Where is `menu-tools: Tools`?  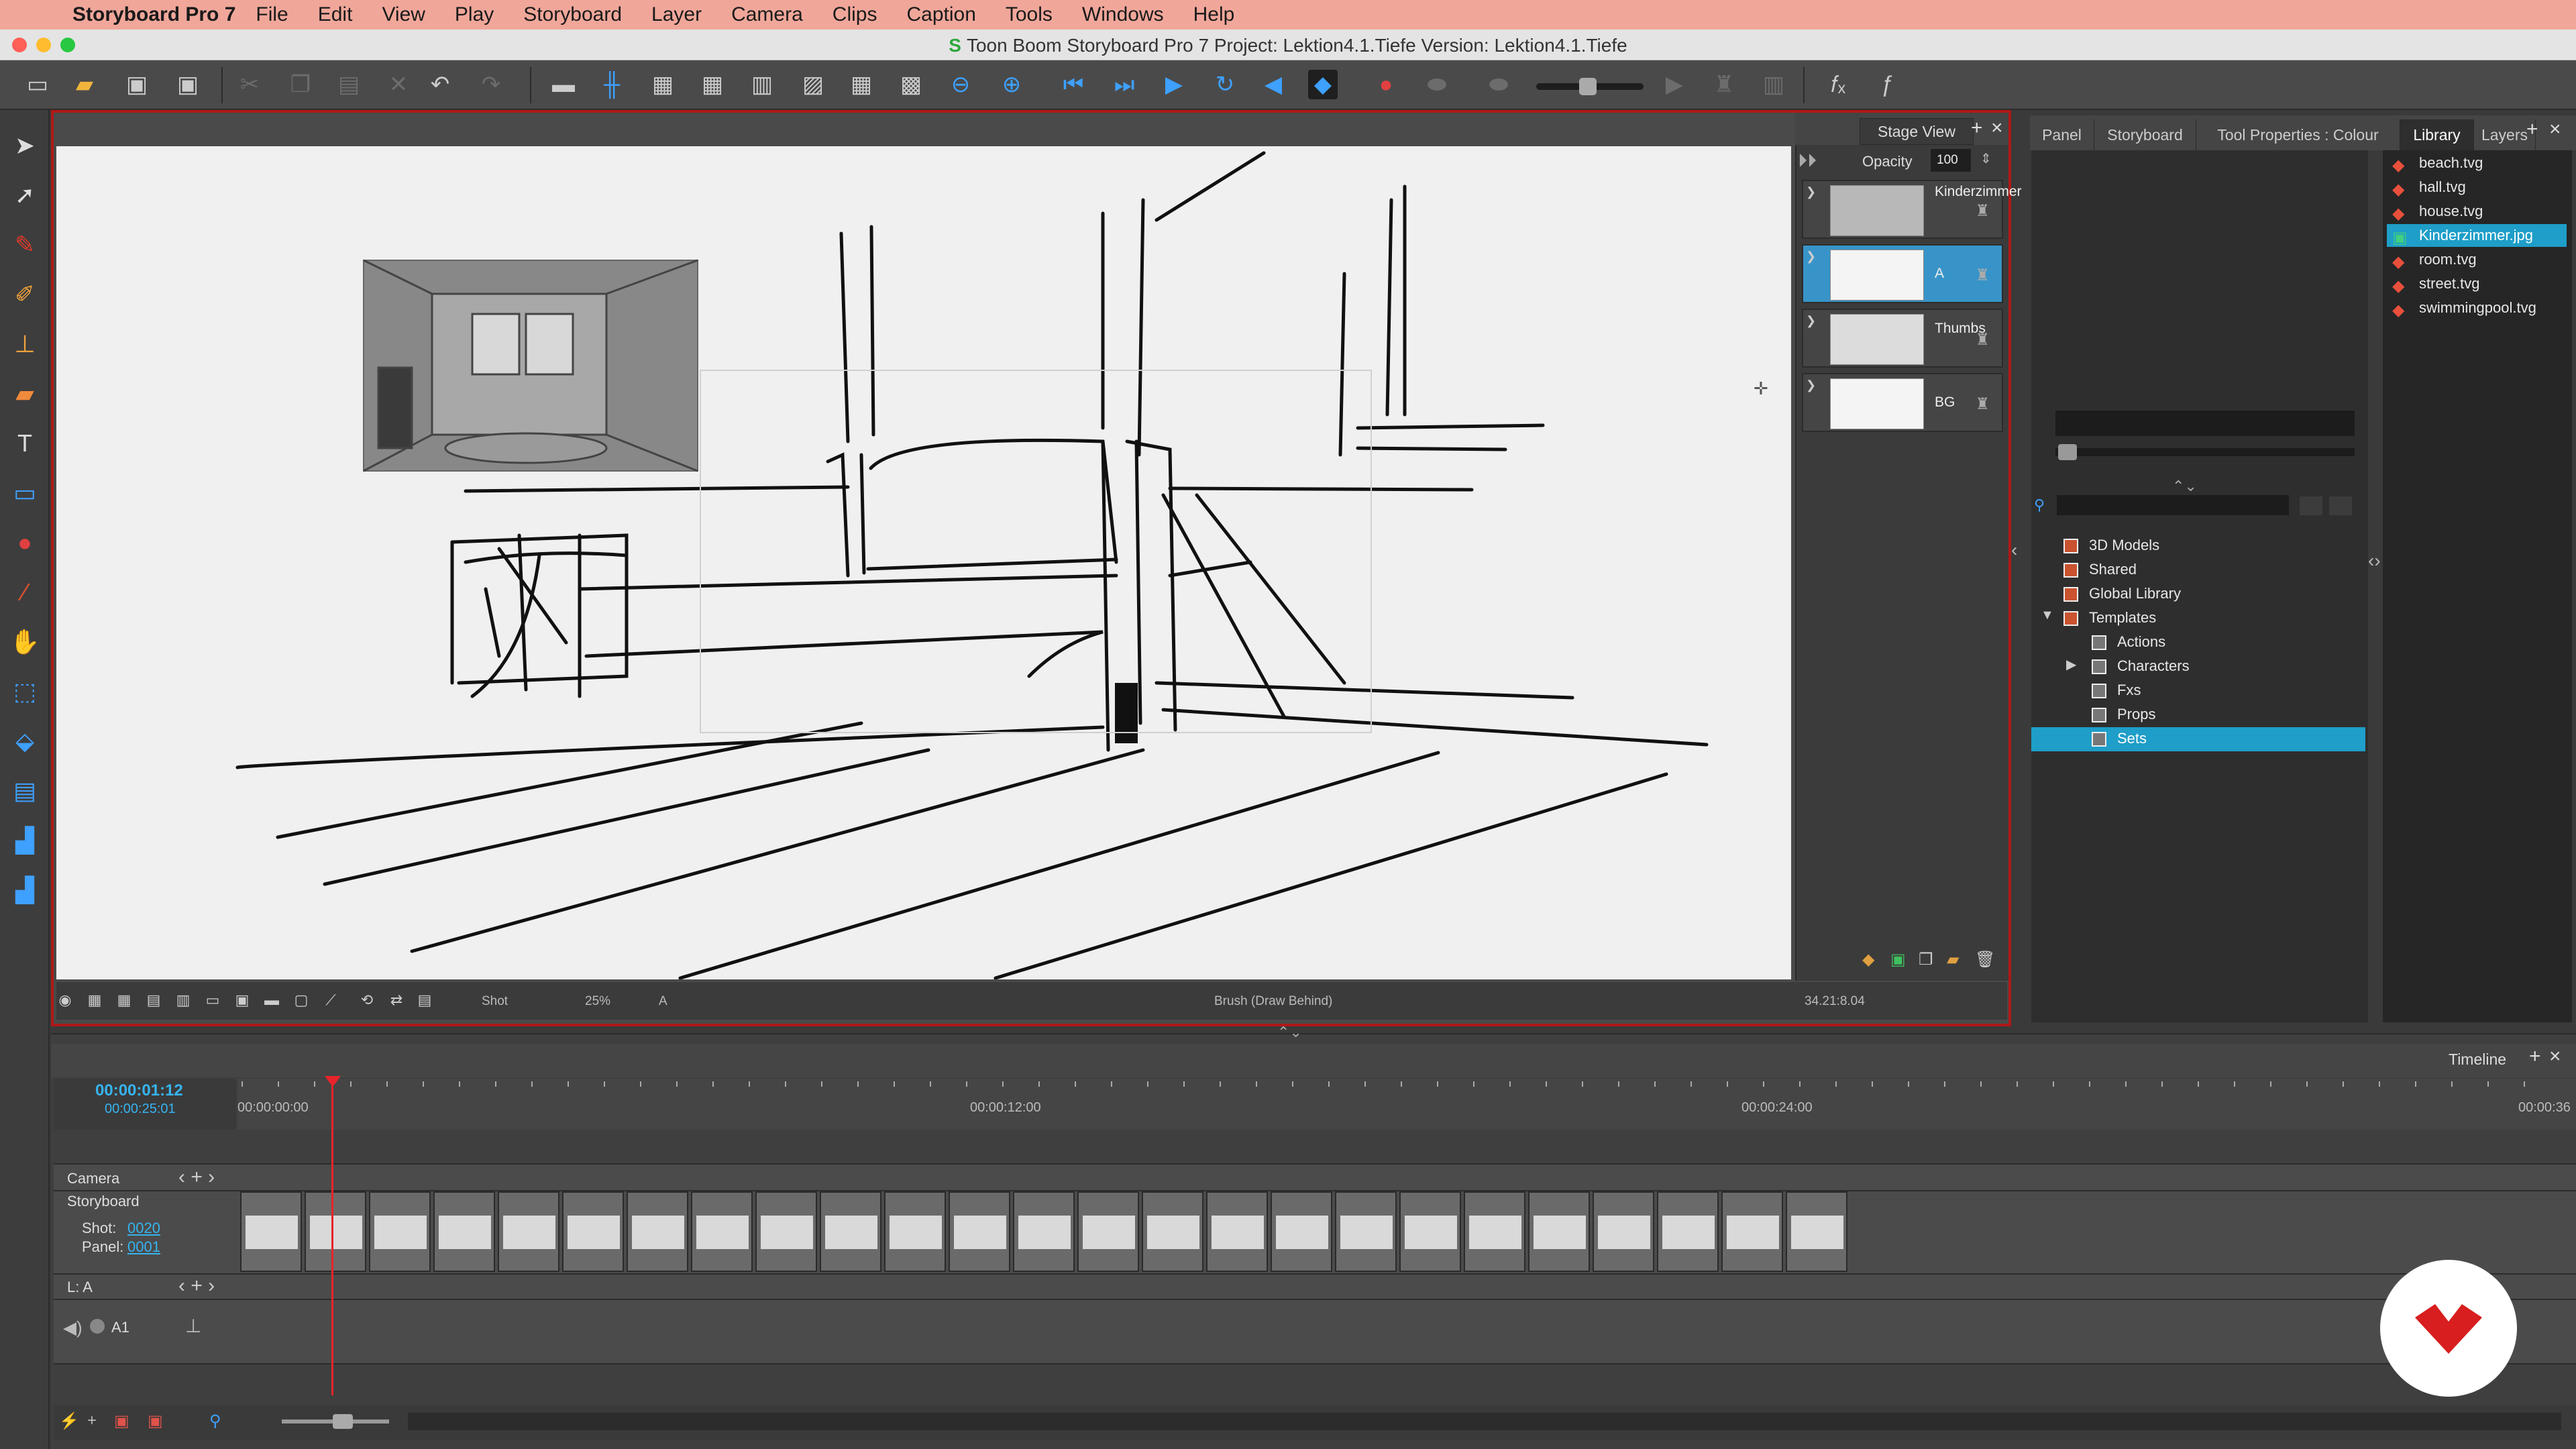 menu-tools: Tools is located at coordinates (1029, 14).